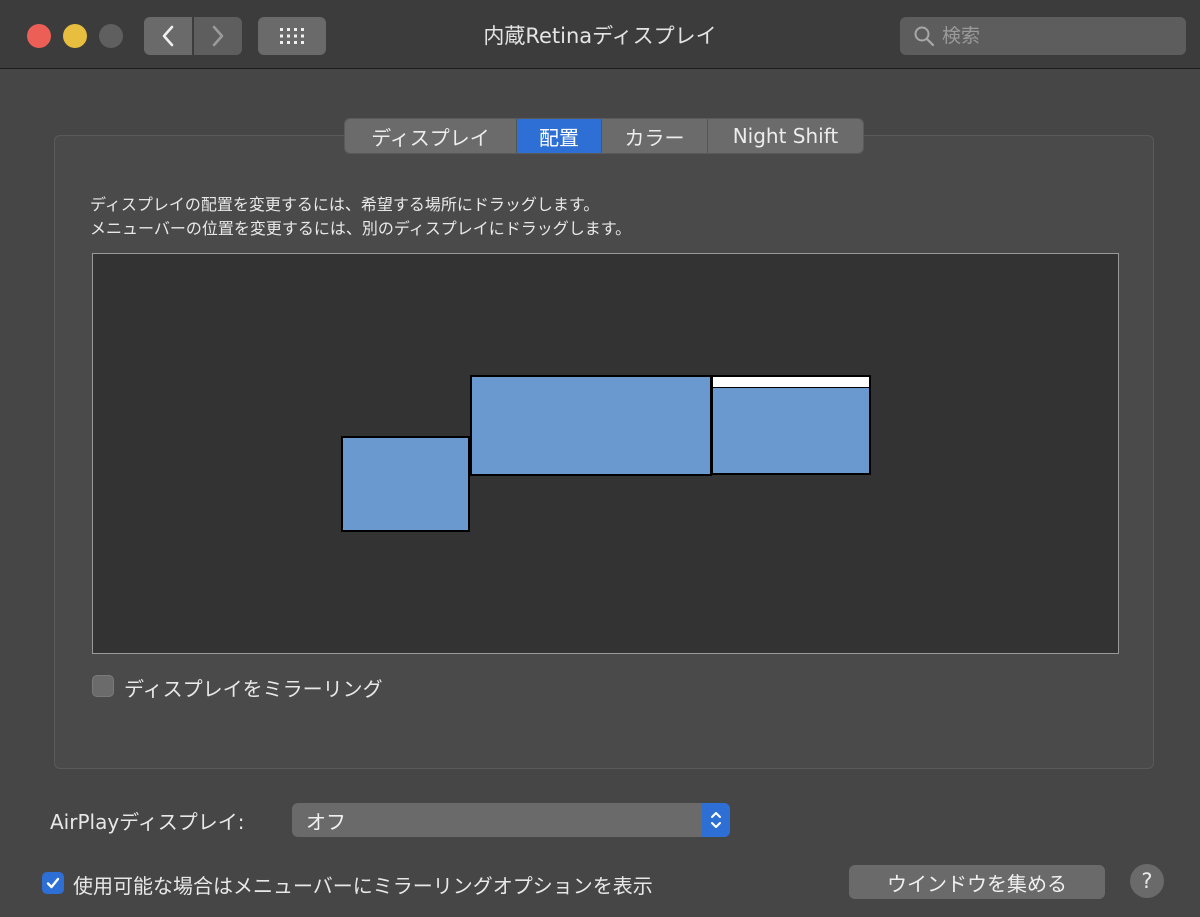  I want to click on display-right-main, so click(791, 425).